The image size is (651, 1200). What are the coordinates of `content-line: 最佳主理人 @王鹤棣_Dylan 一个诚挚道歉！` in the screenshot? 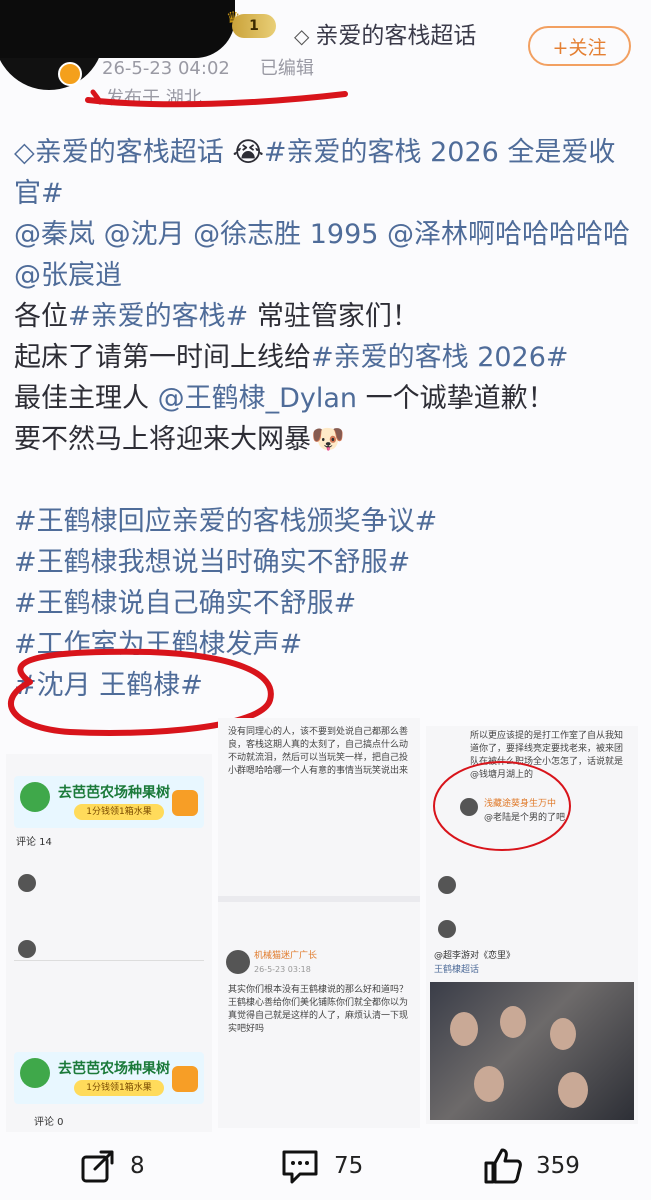 It's located at (284, 398).